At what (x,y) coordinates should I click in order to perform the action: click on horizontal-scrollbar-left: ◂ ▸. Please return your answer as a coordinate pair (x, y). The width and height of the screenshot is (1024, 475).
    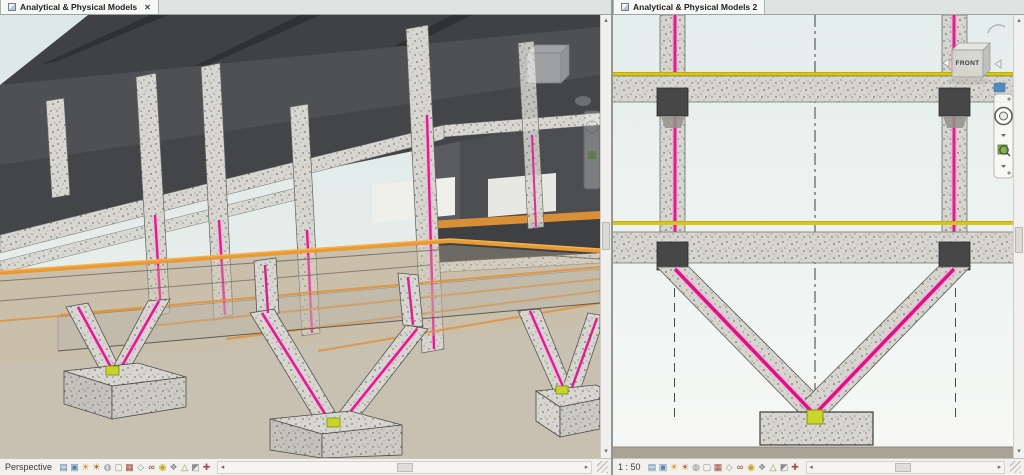
    Looking at the image, I should click on (404, 467).